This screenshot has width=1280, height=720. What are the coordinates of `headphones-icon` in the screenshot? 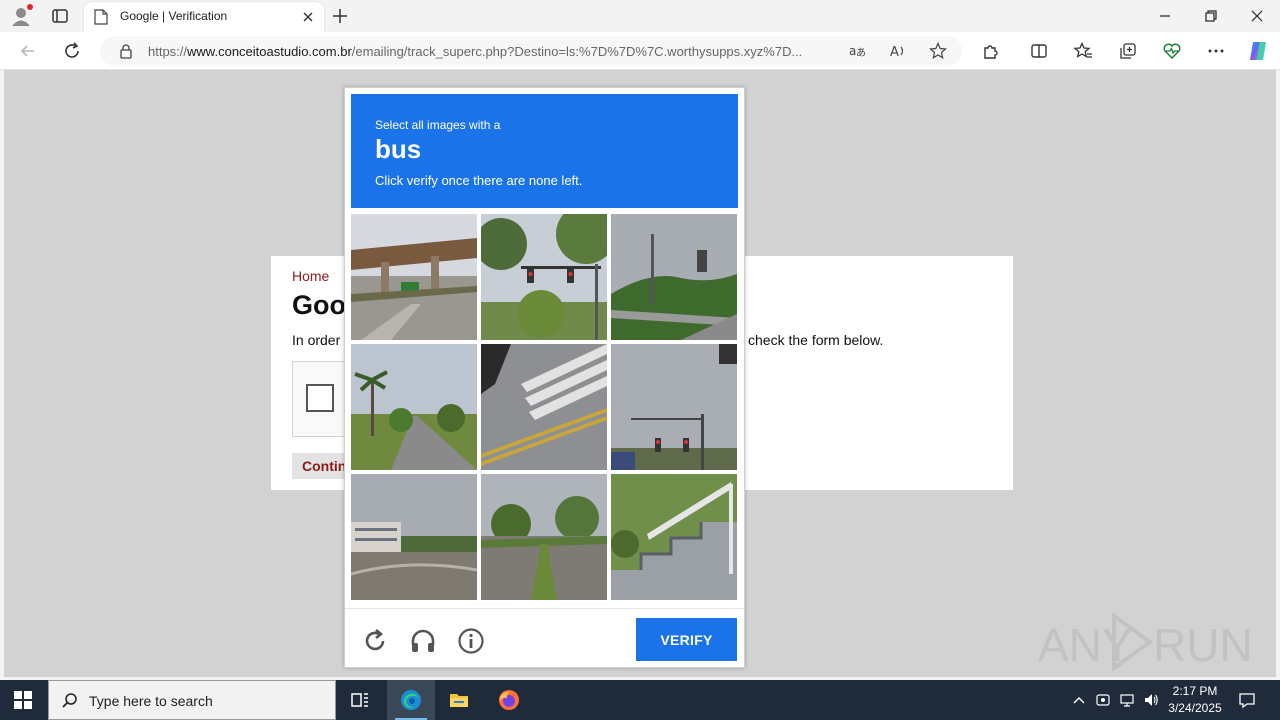 It's located at (423, 641).